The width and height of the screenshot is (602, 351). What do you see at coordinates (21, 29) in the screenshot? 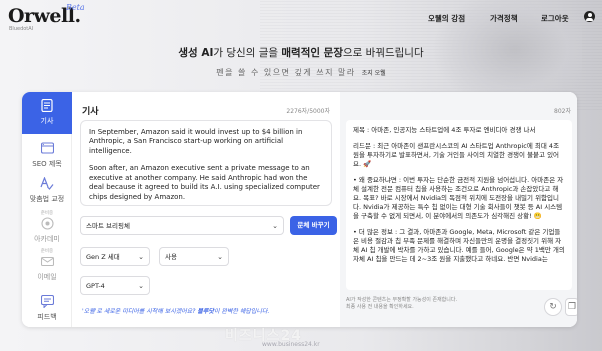
I see `logo-subtitle: BluedotAI` at bounding box center [21, 29].